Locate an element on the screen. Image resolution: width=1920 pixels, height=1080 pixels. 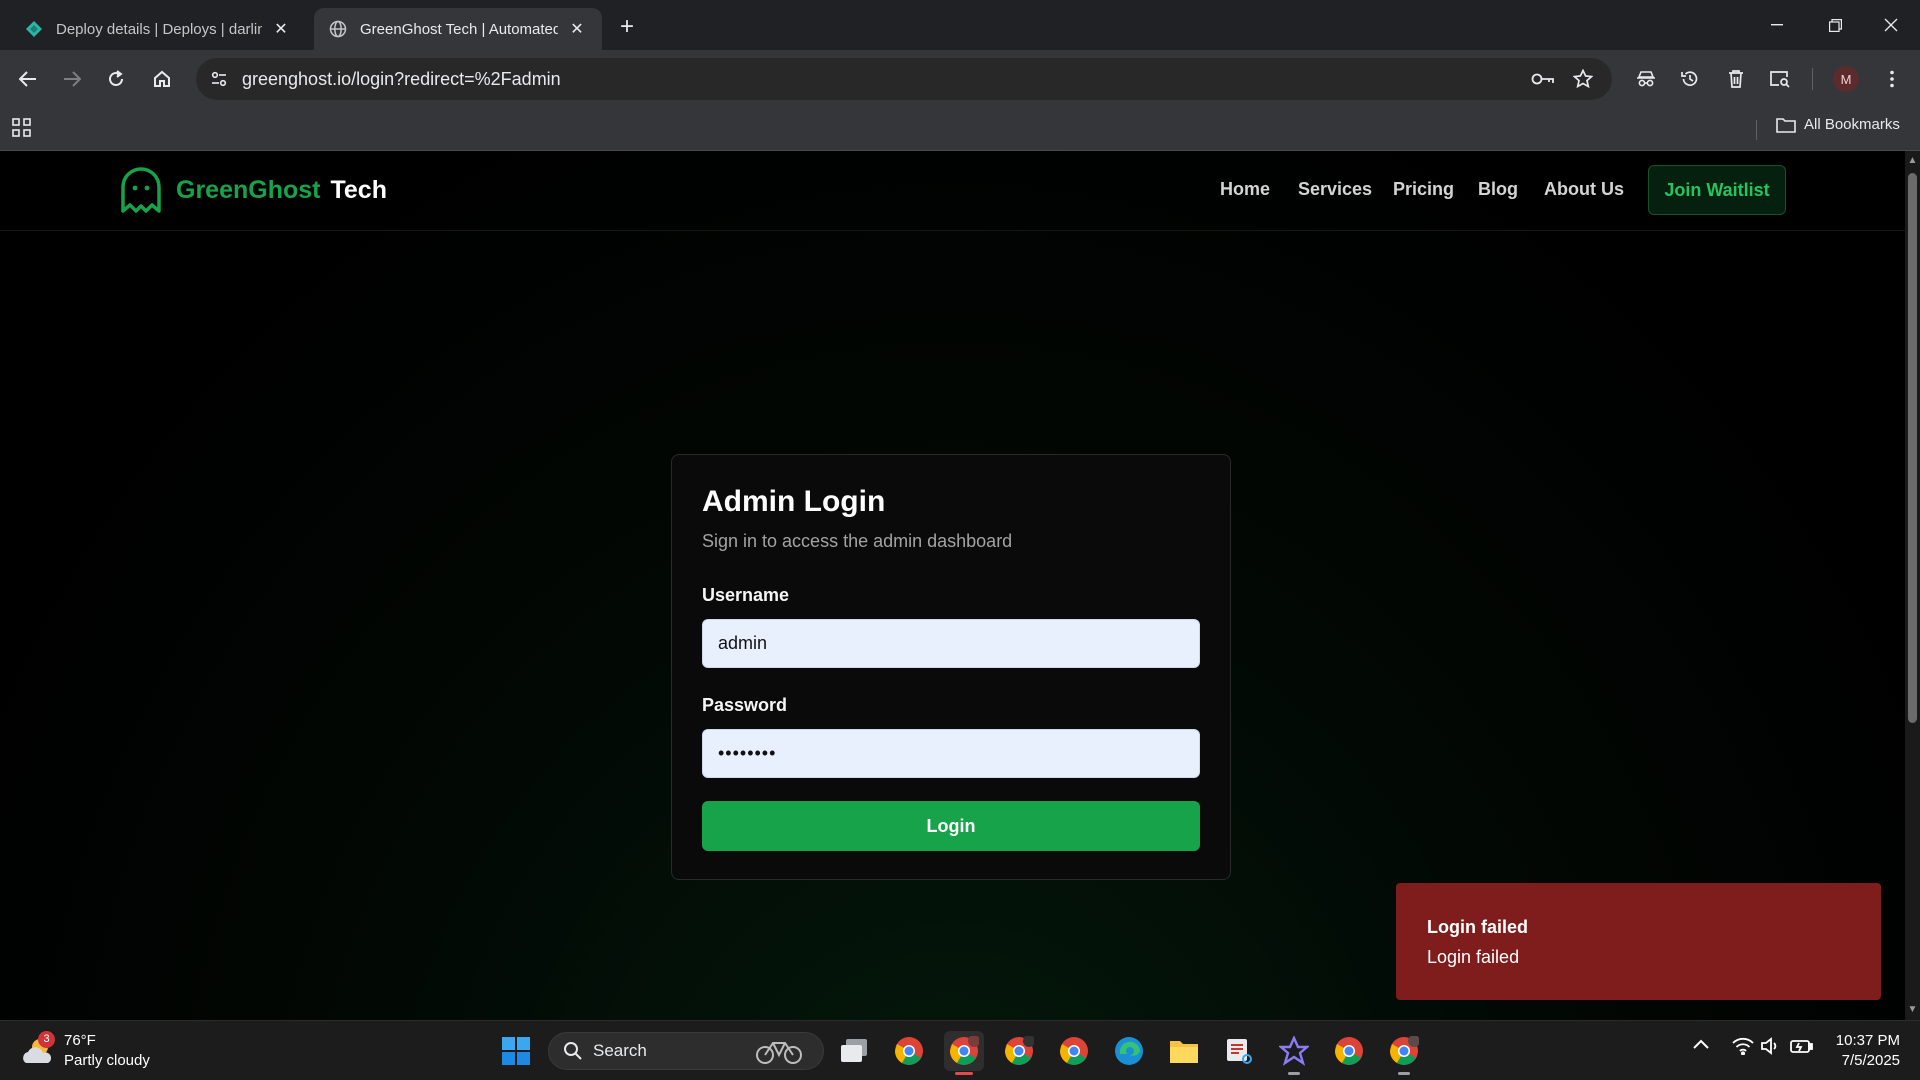
bookmarks-divider is located at coordinates (1756, 130).